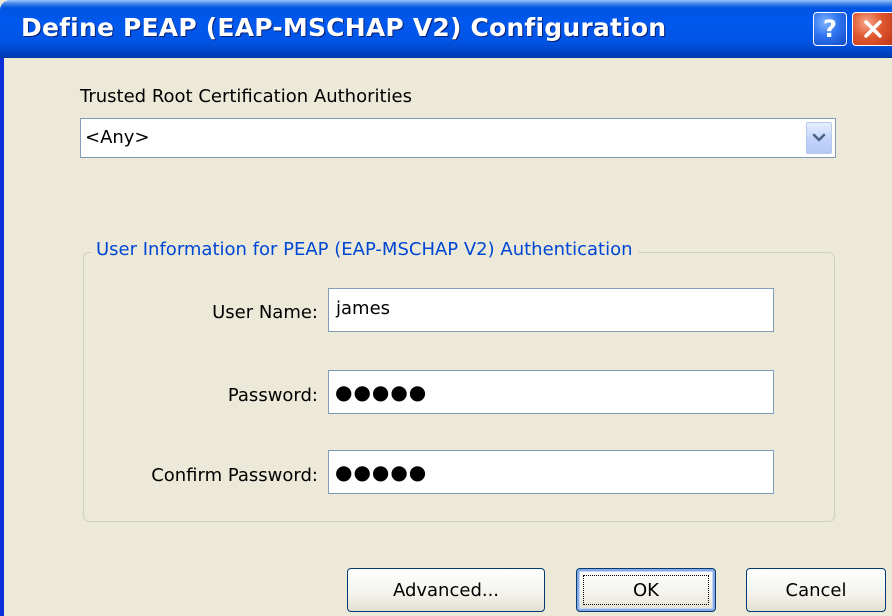 The image size is (892, 616). I want to click on chevron-down-icon, so click(819, 137).